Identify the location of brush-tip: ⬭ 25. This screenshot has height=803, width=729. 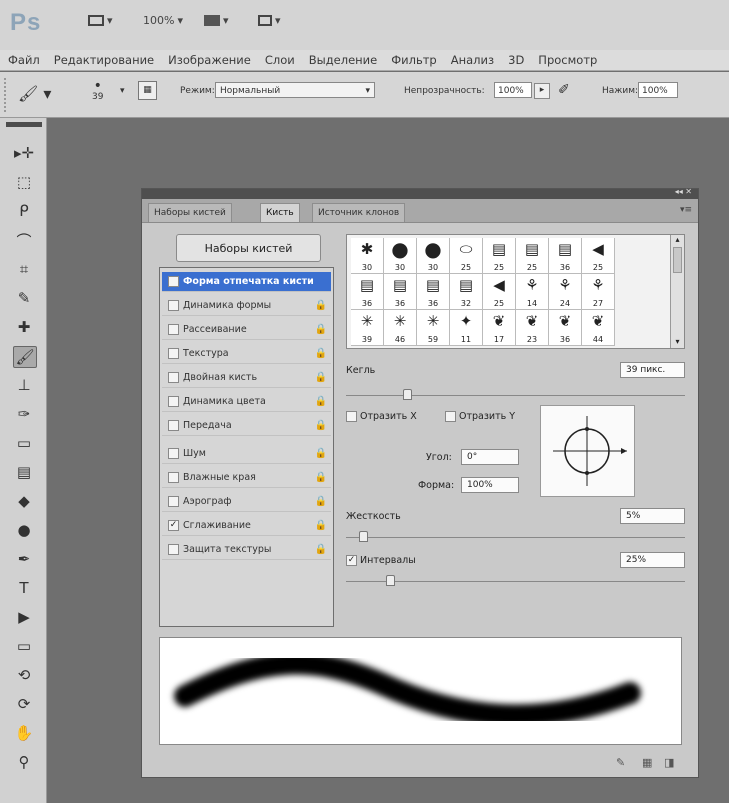
(466, 256).